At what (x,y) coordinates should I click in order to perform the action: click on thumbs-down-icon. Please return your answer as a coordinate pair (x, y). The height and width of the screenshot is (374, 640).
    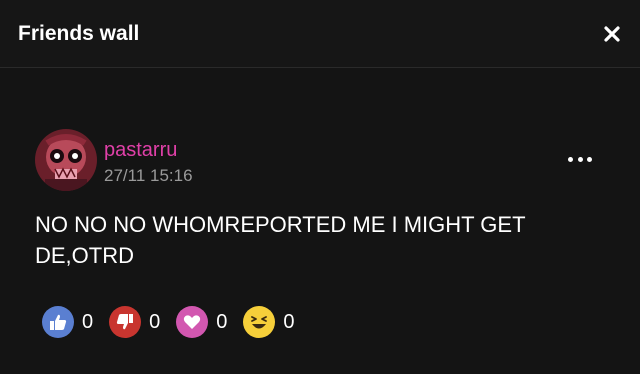
    Looking at the image, I should click on (125, 322).